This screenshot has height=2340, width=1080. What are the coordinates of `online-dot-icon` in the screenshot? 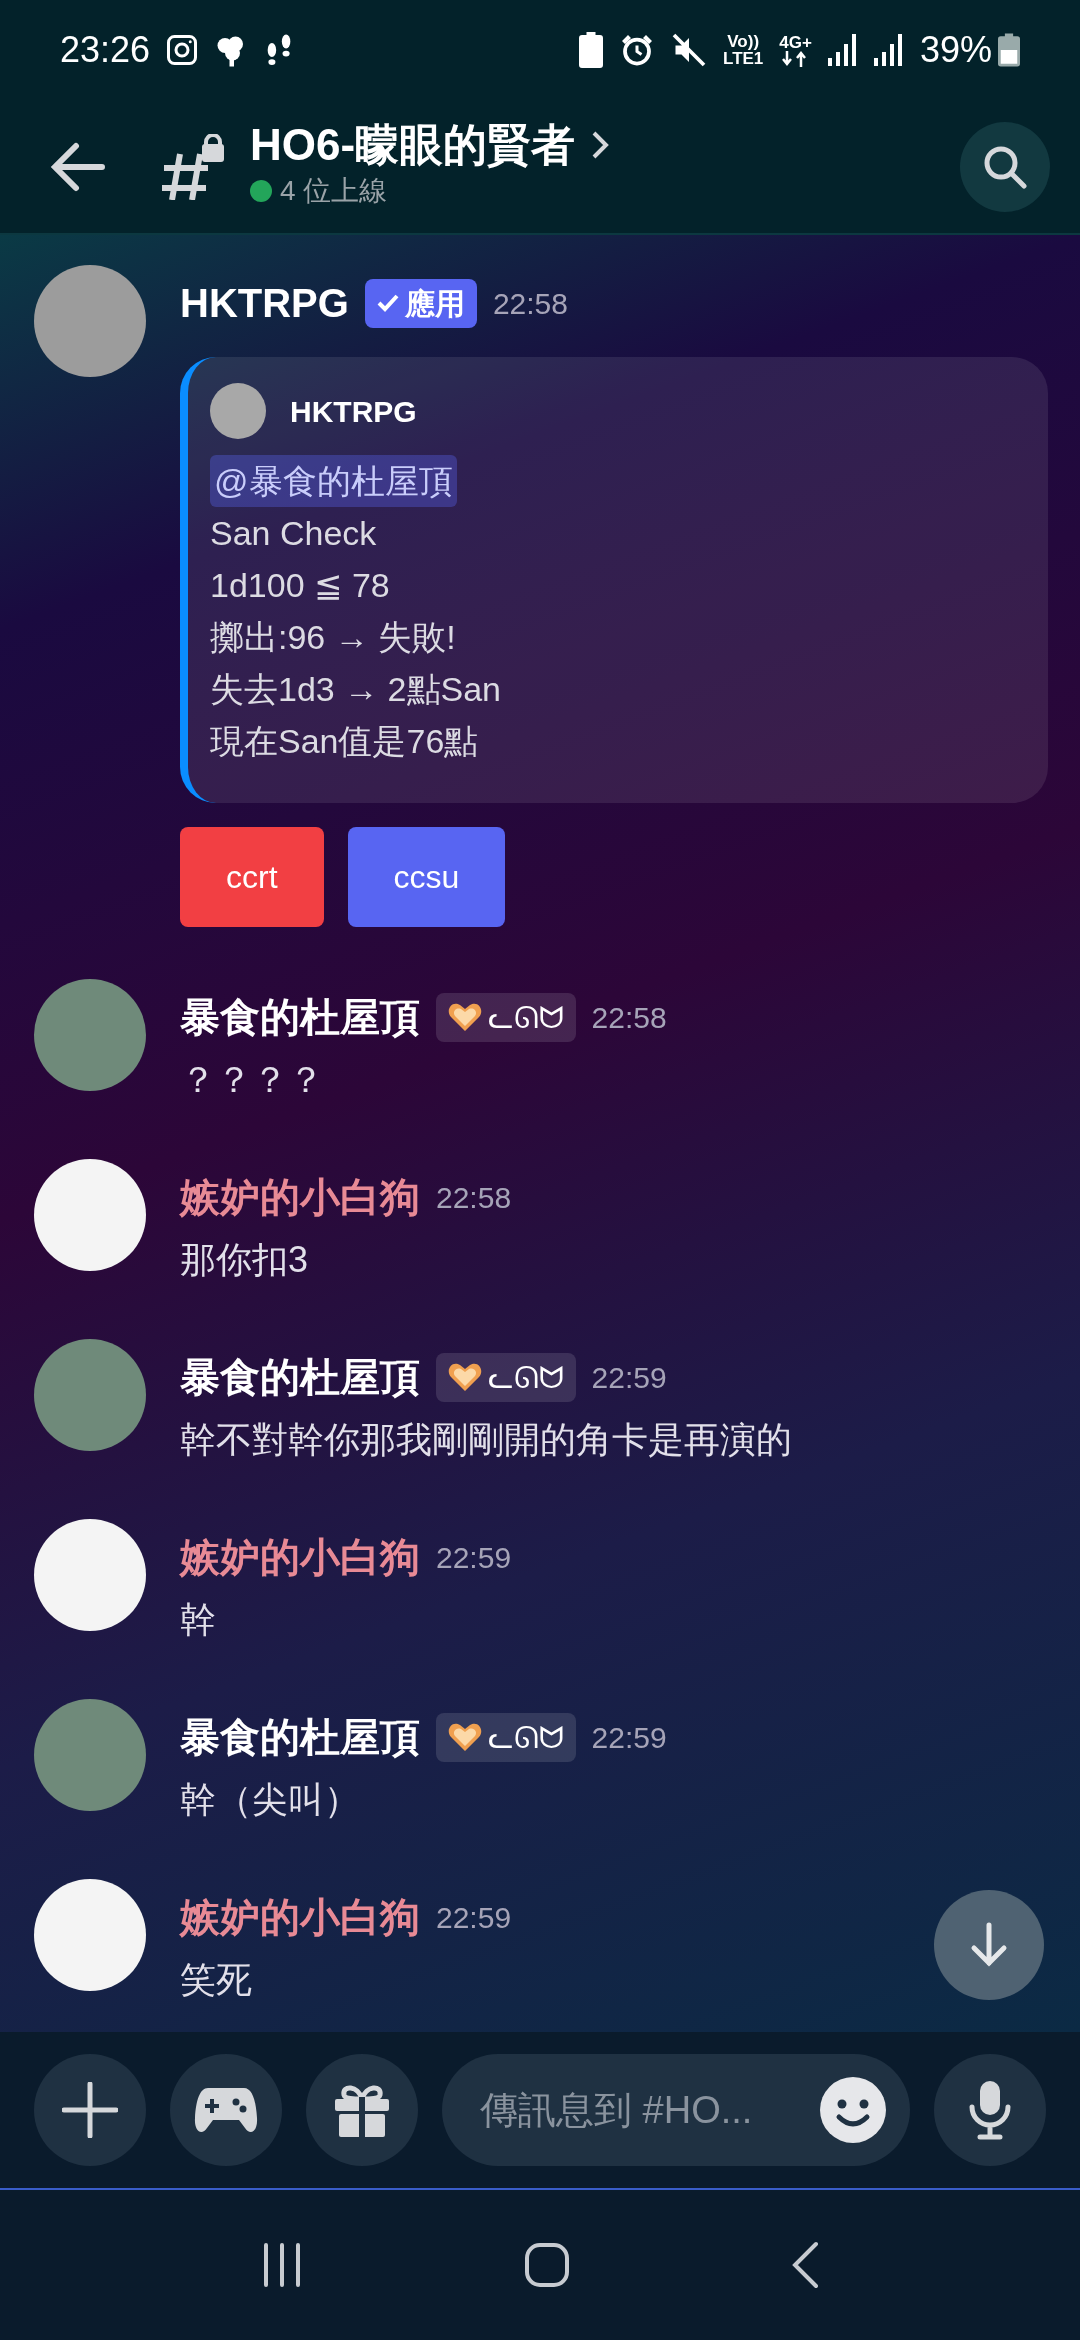 It's located at (261, 190).